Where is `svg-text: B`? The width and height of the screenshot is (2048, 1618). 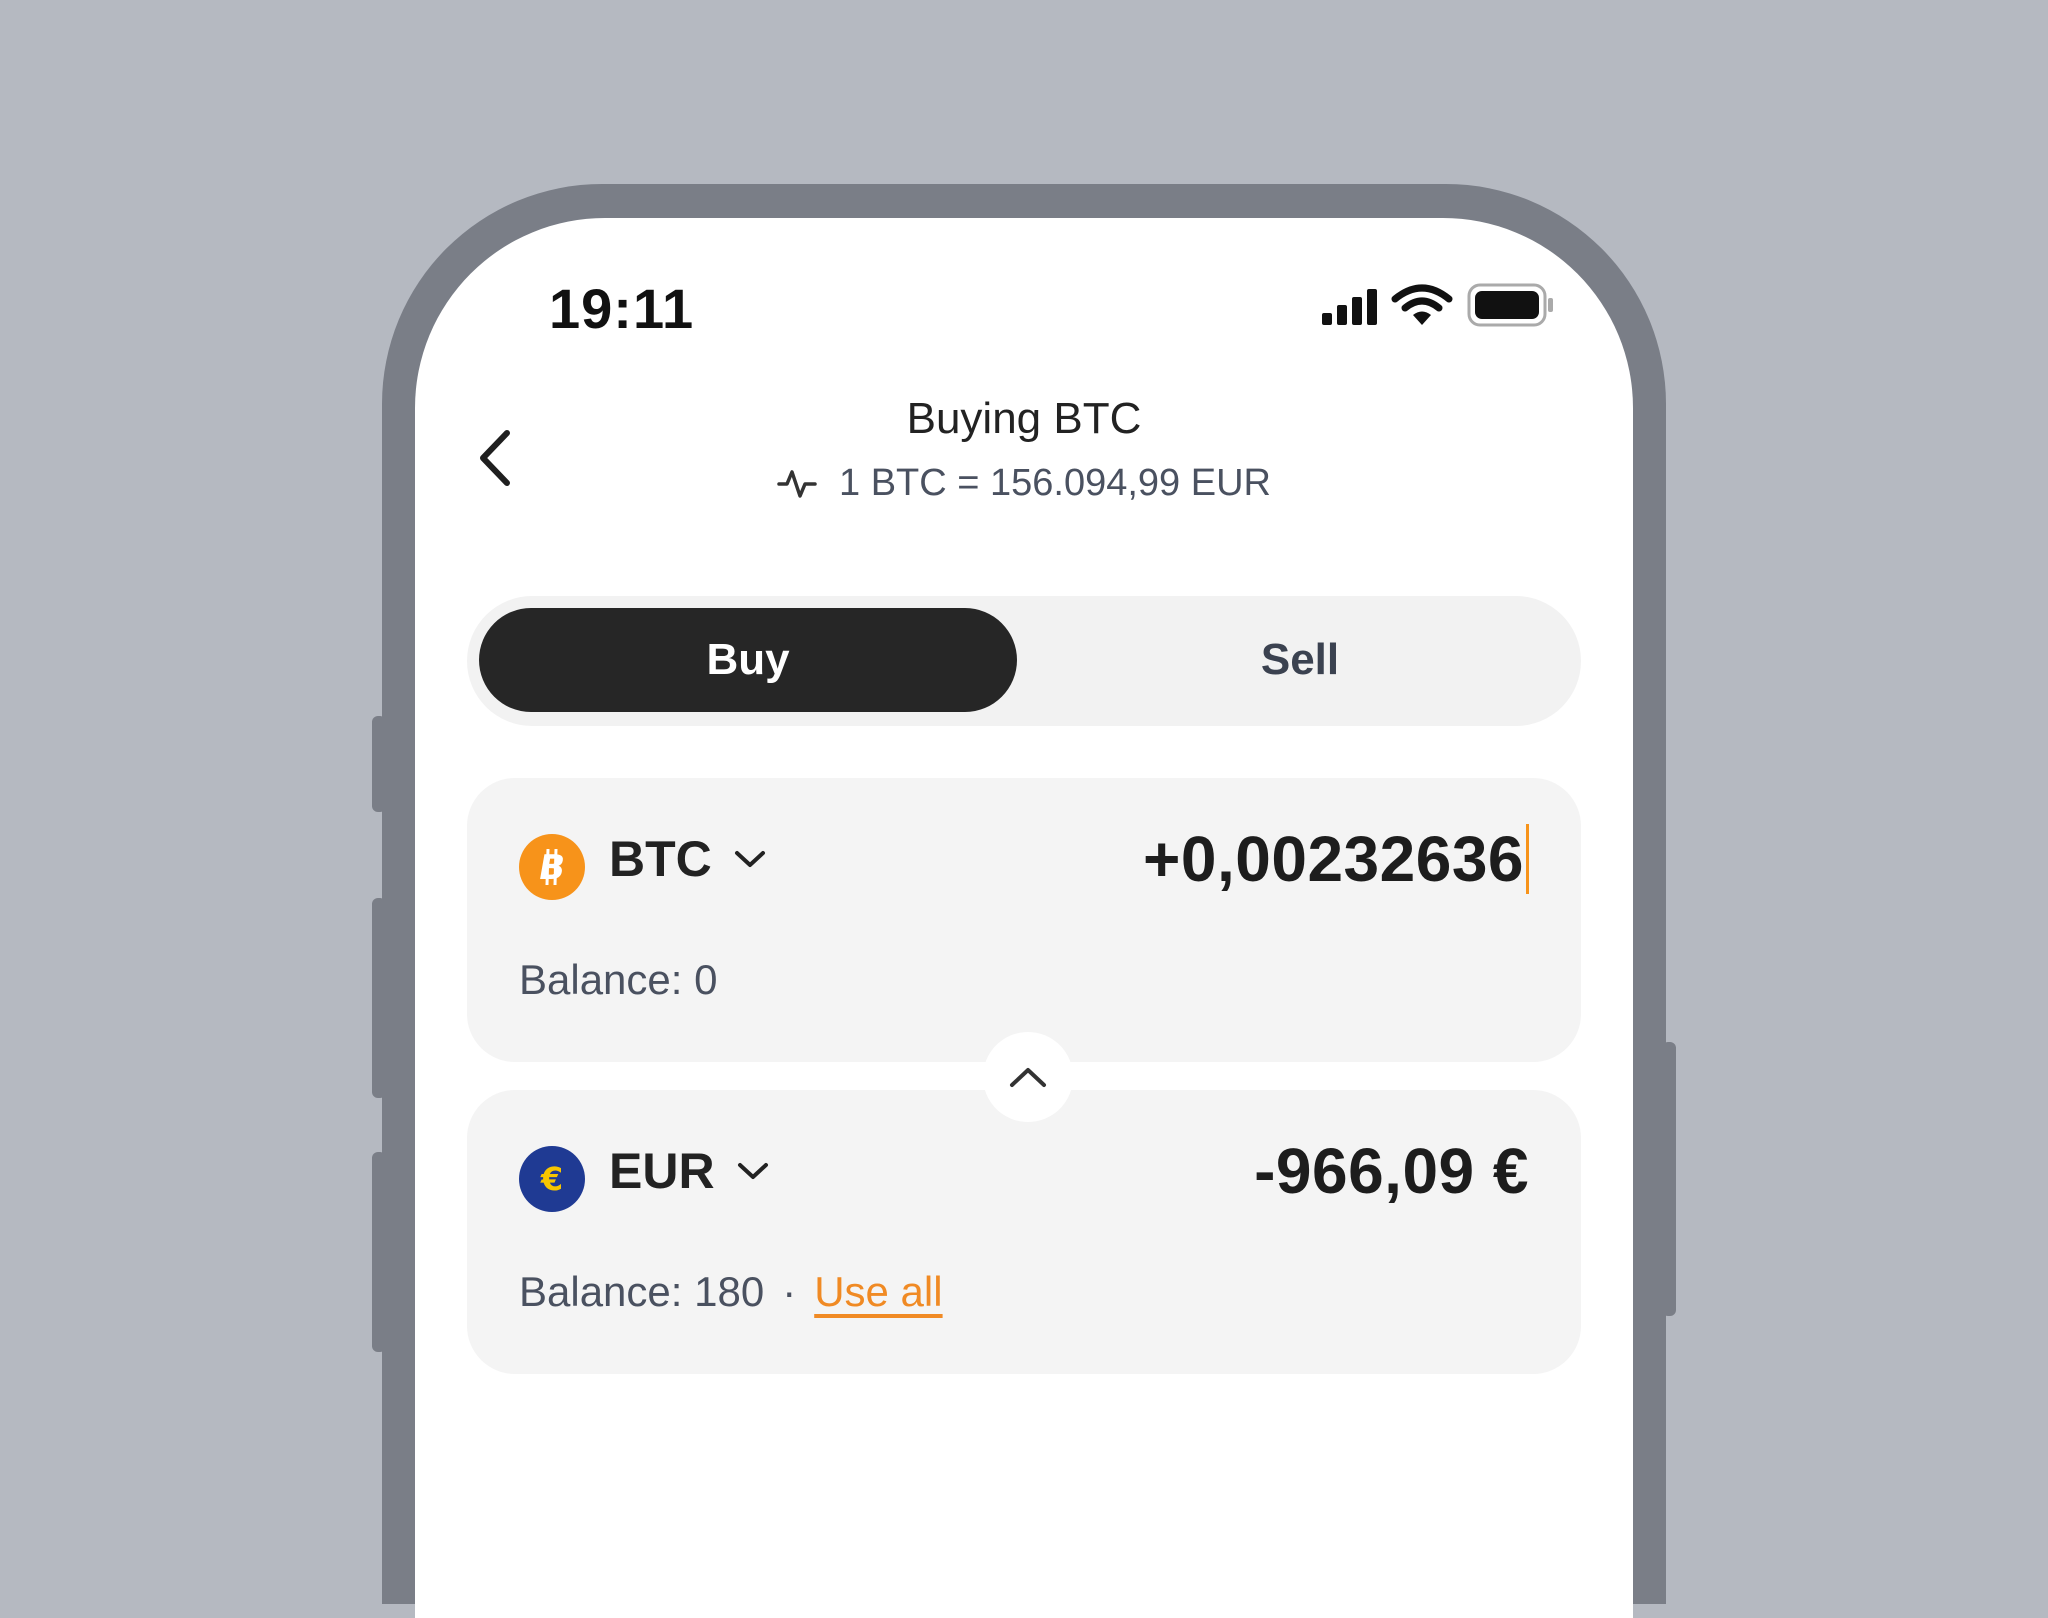 svg-text: B is located at coordinates (551, 868).